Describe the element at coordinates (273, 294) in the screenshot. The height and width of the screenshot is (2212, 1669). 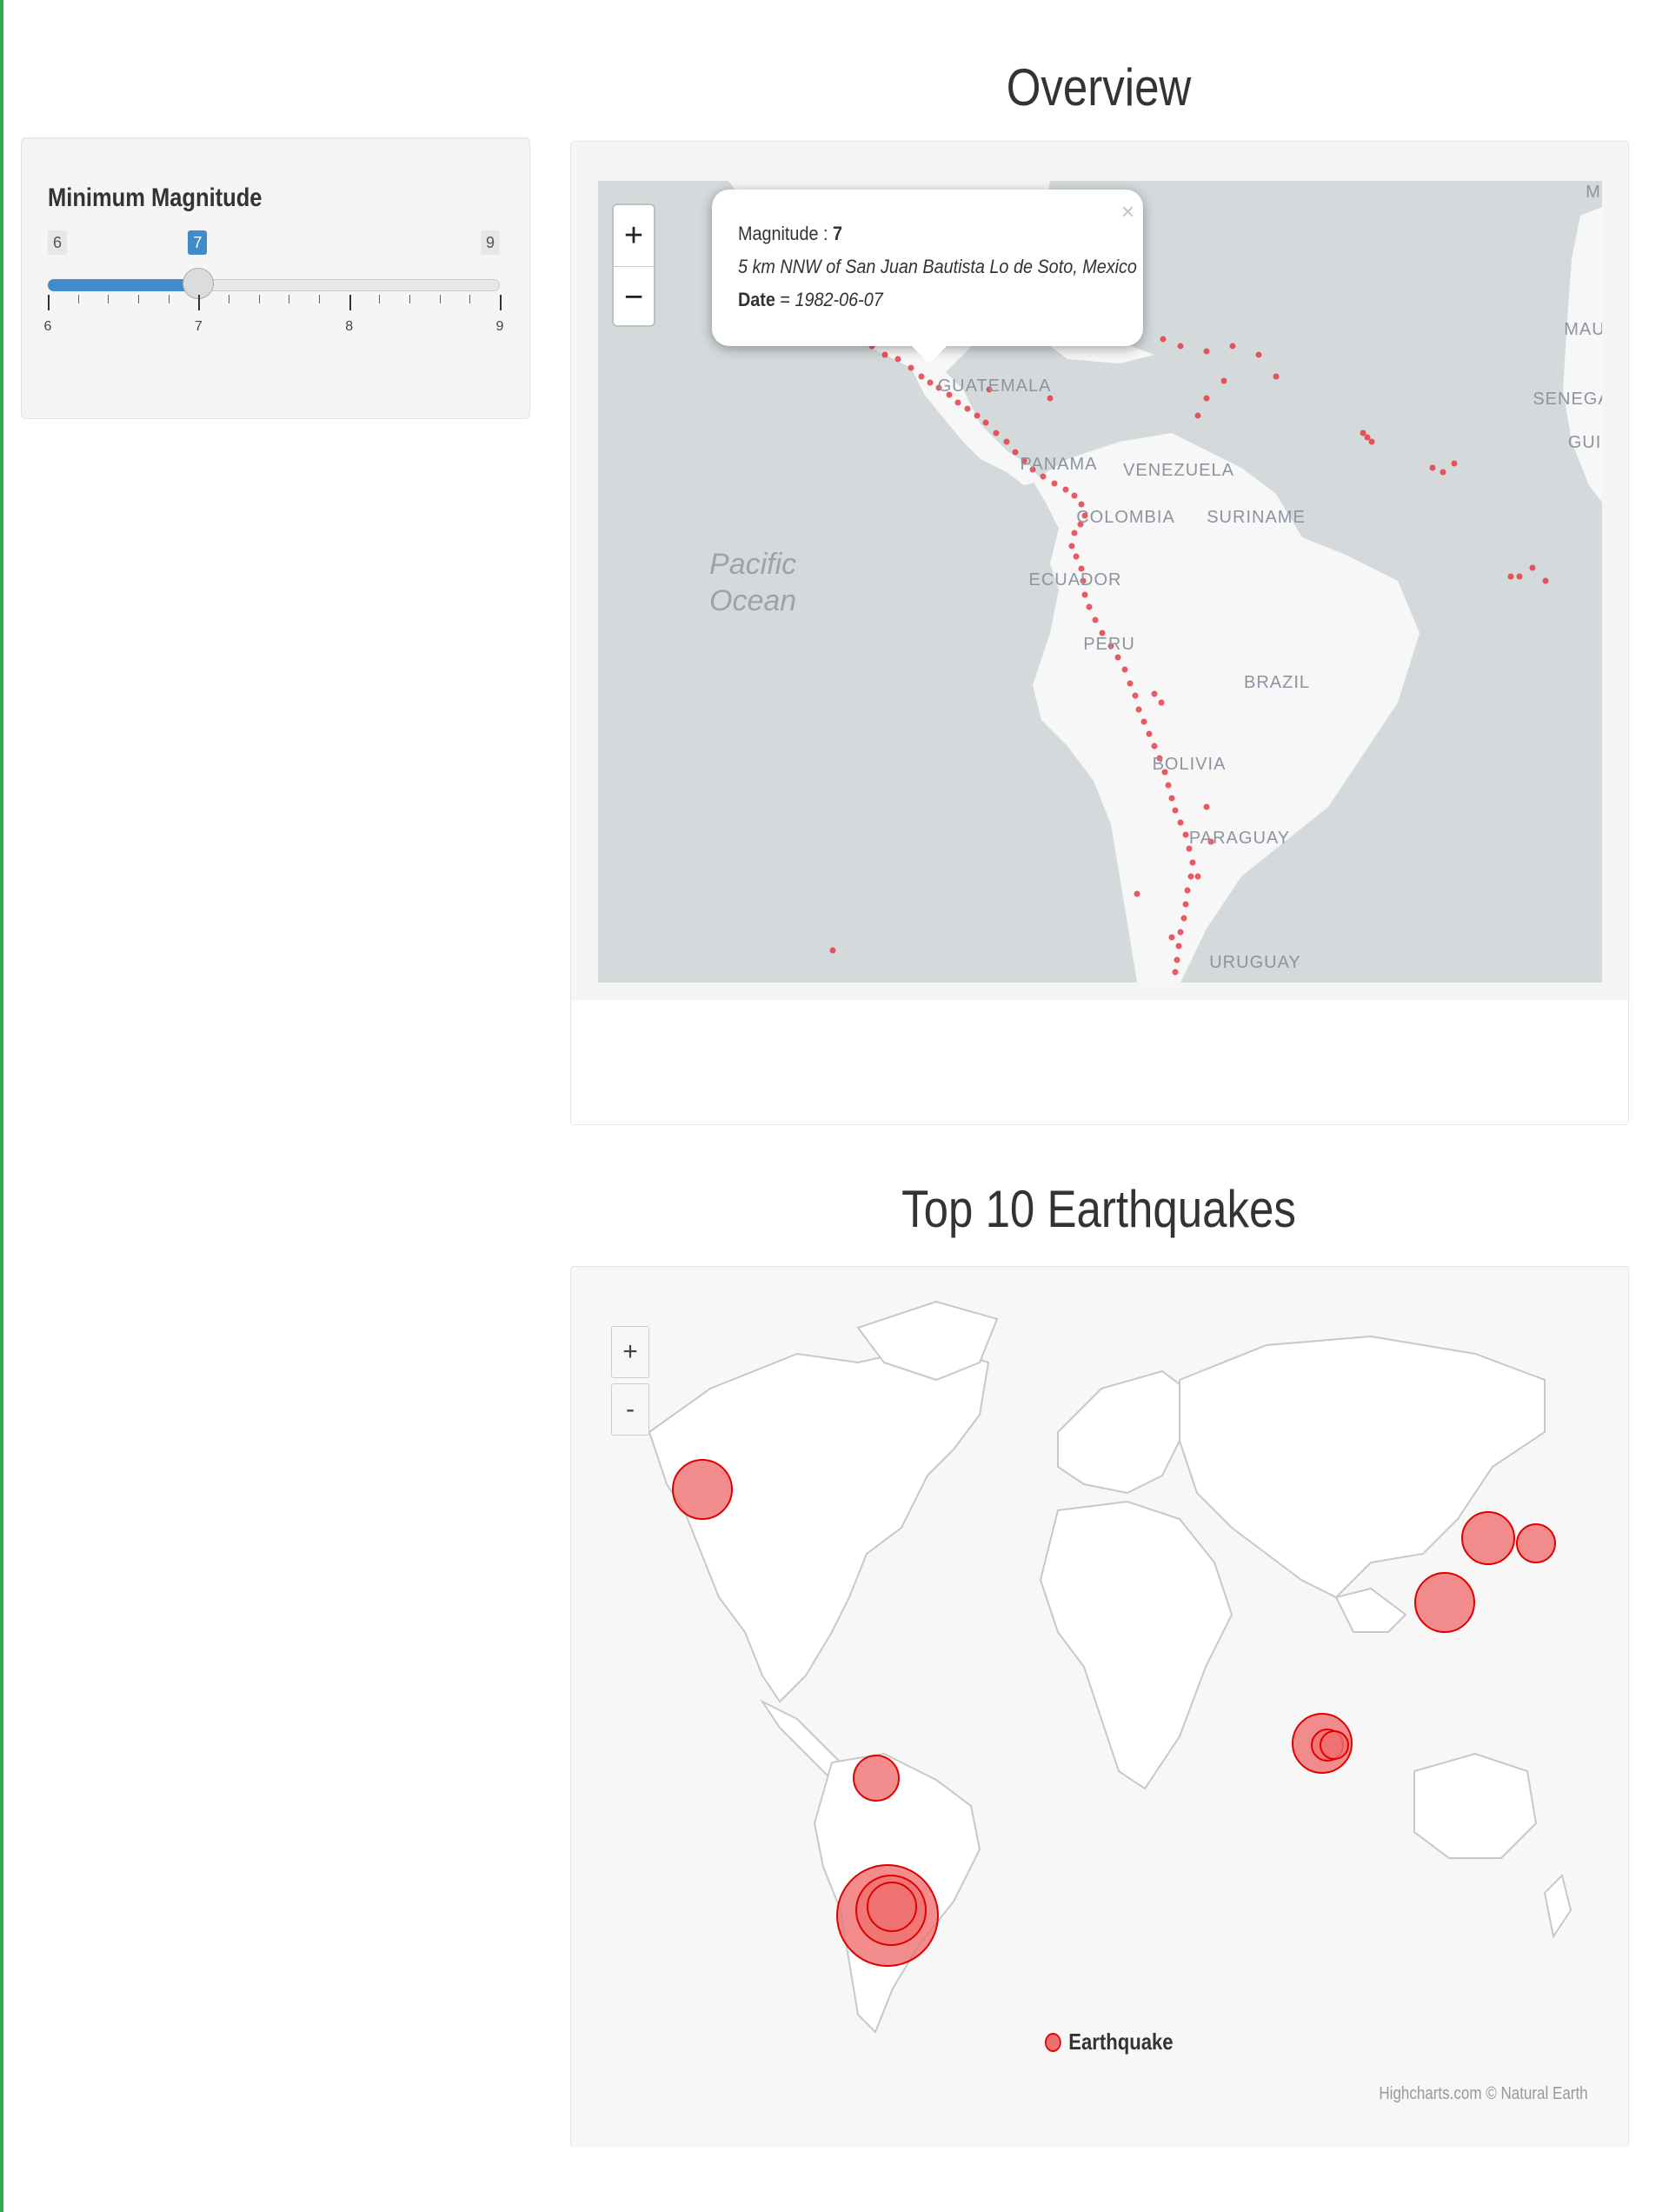
I see `magnitude-slider: 6 9 7 6 7 8 9` at that location.